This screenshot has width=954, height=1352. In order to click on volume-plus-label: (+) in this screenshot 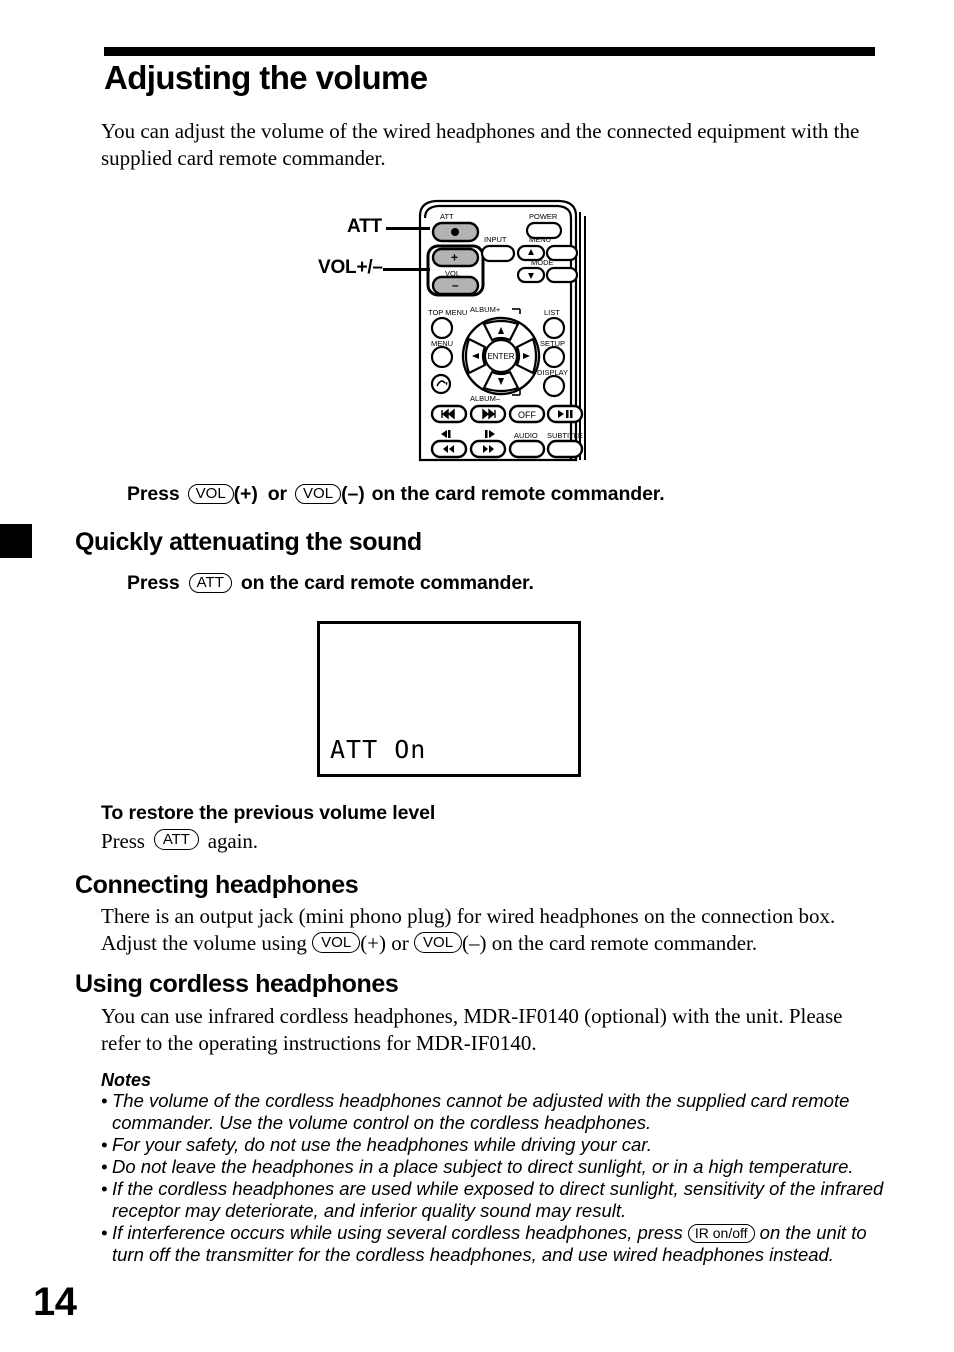, I will do `click(245, 494)`.